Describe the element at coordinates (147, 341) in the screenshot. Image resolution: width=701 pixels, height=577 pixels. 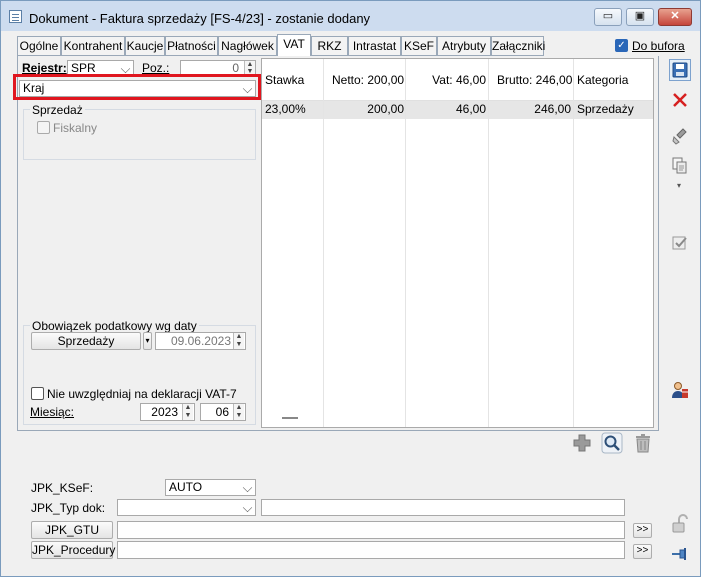
I see `data-type-dropdown: ▾` at that location.